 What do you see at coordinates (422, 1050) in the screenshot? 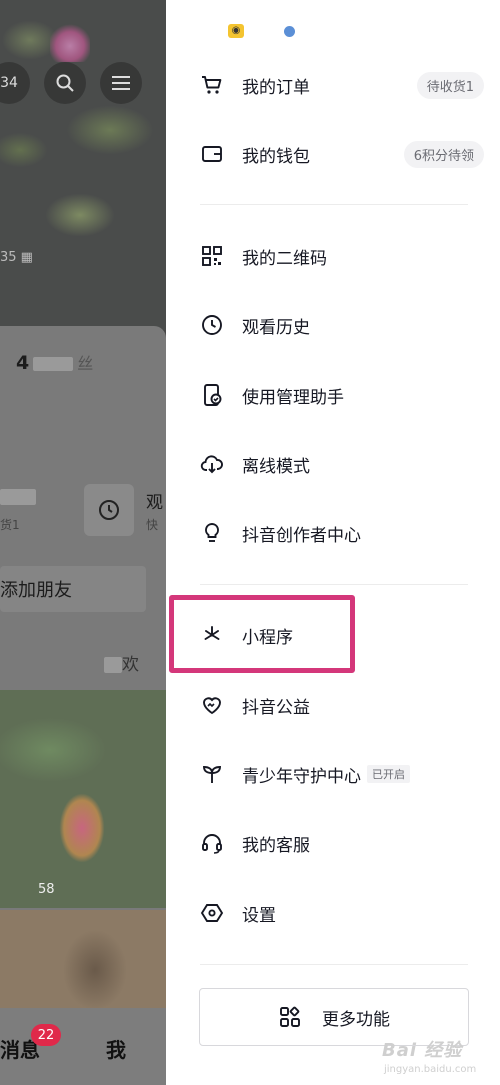
I see `watermark: Bai 经验` at bounding box center [422, 1050].